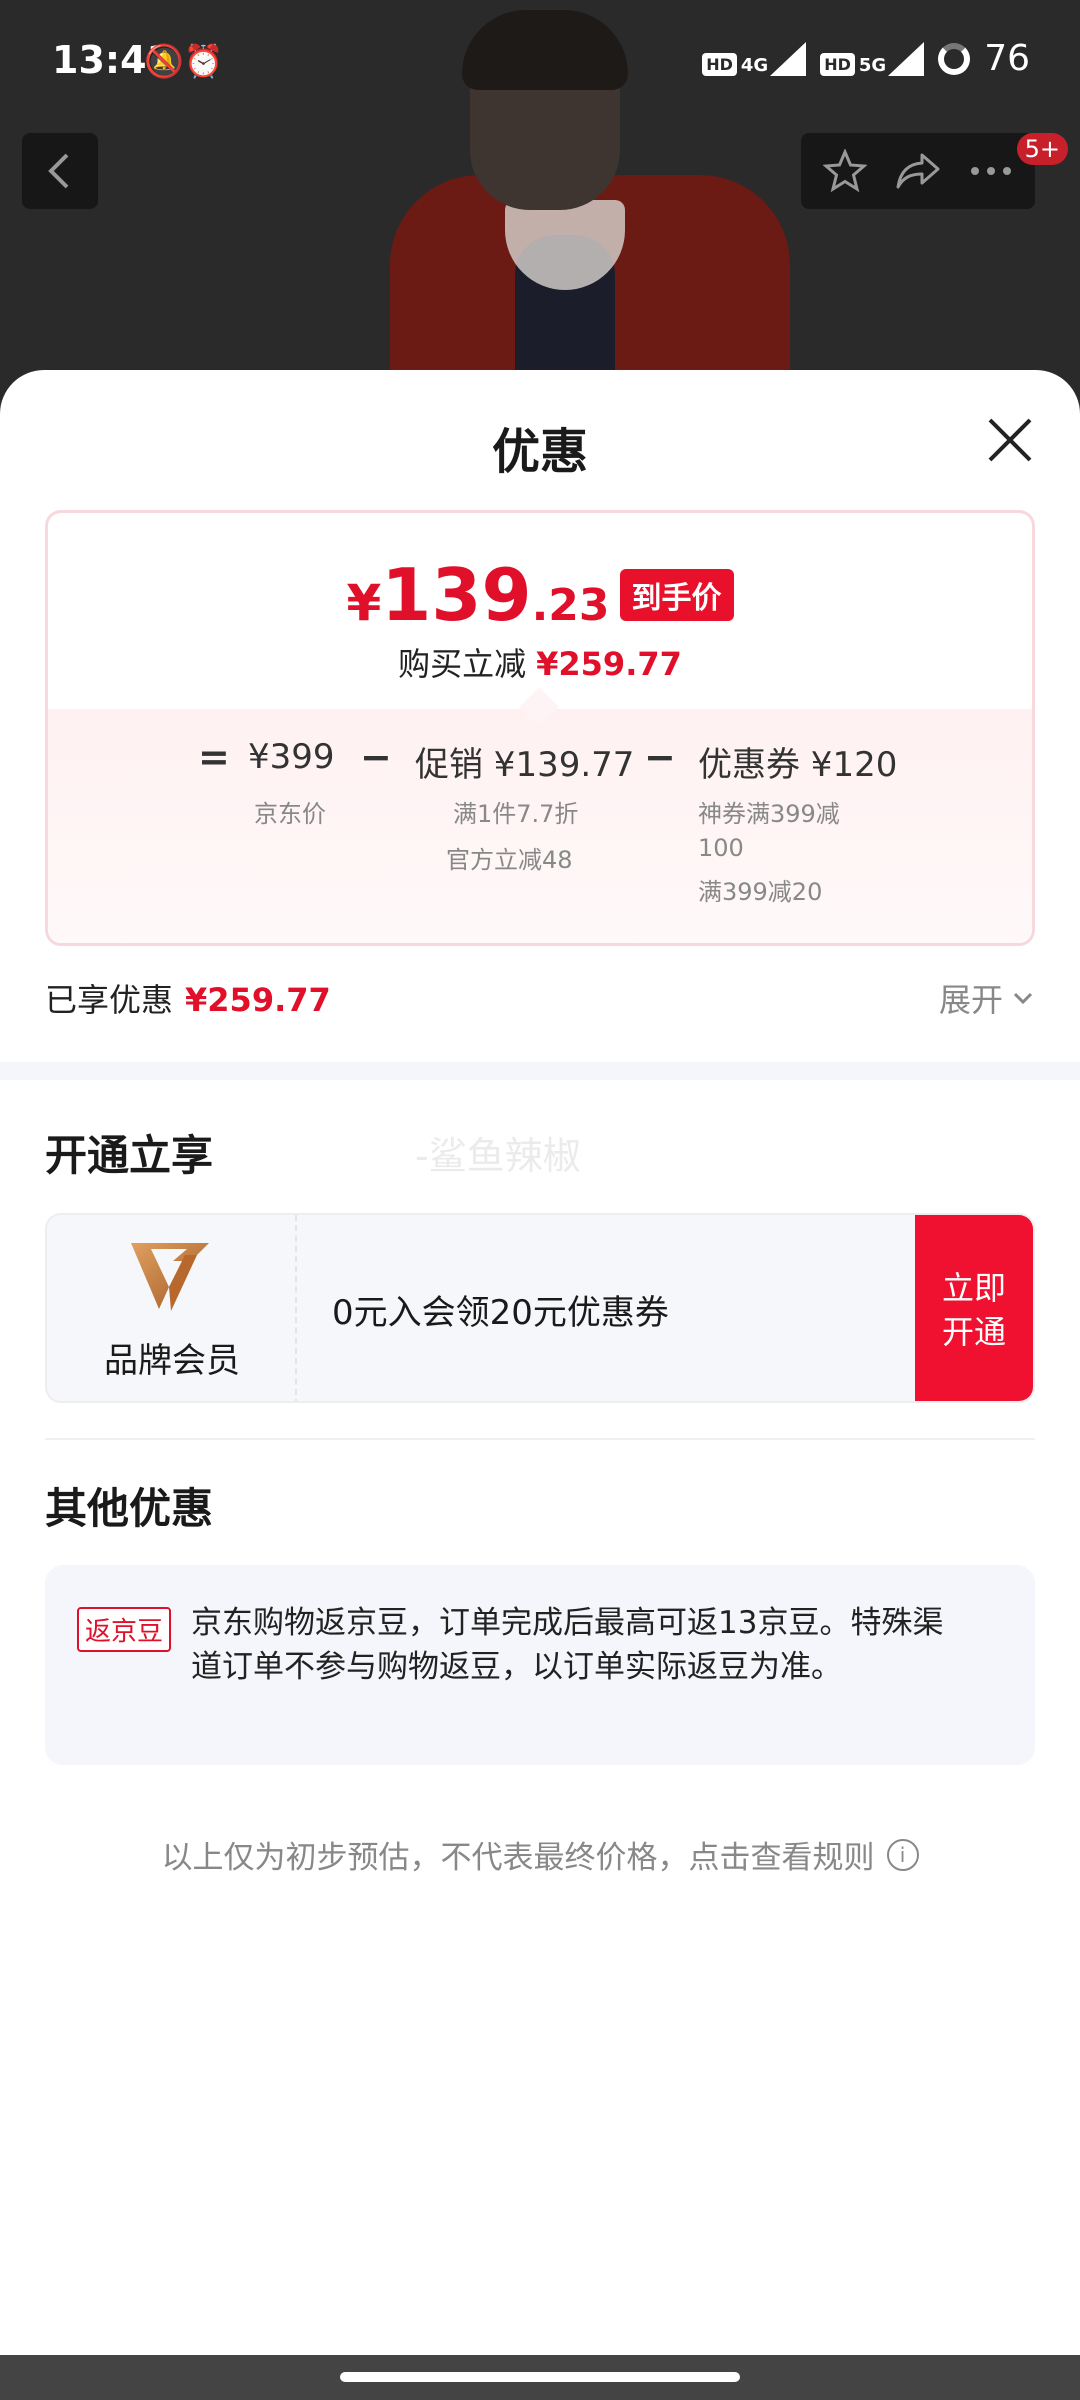 This screenshot has width=1080, height=2400. What do you see at coordinates (290, 814) in the screenshot?
I see `jd-price-label: 京东价` at bounding box center [290, 814].